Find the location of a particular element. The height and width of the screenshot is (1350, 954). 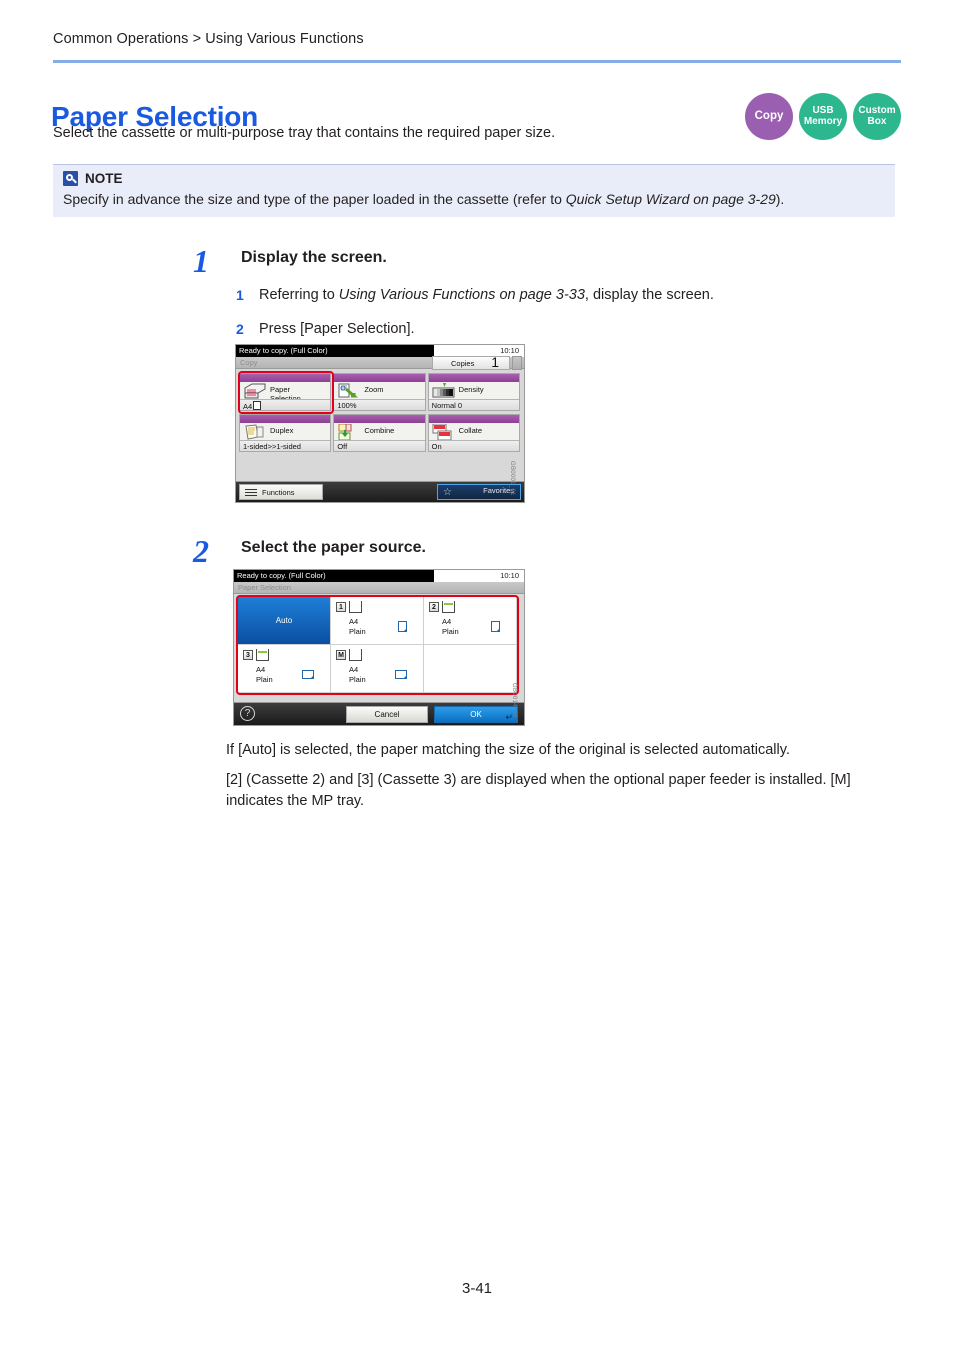

cassette-1-type: Plain is located at coordinates (357, 631).